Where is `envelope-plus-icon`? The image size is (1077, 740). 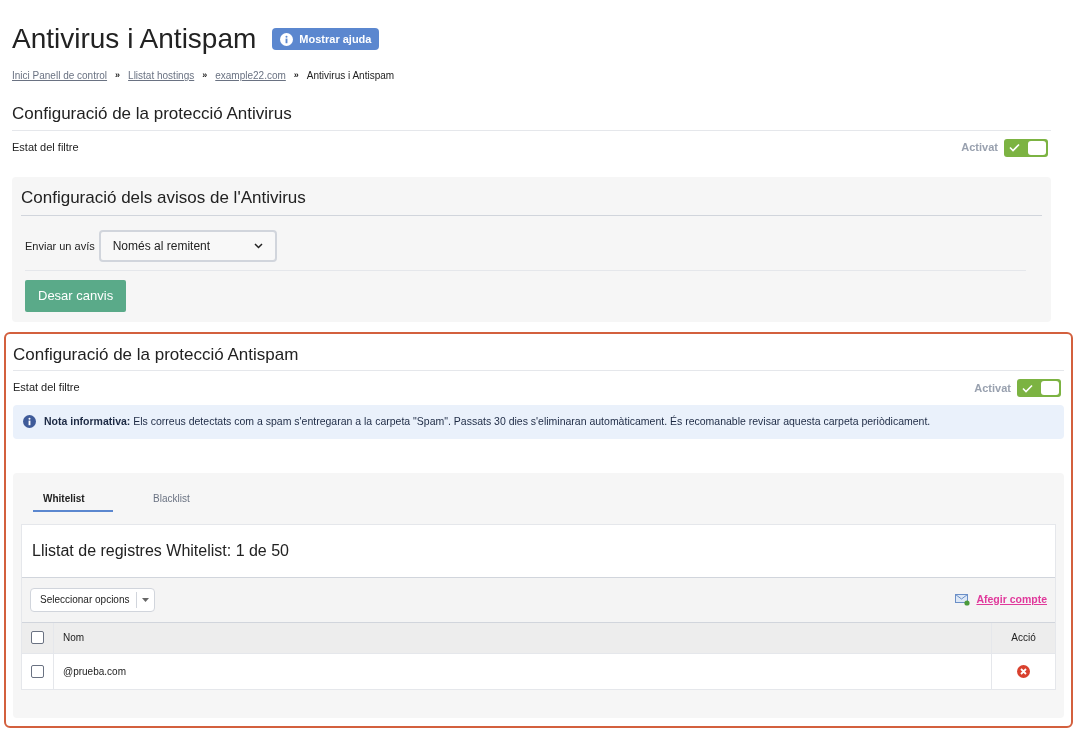
envelope-plus-icon is located at coordinates (963, 599).